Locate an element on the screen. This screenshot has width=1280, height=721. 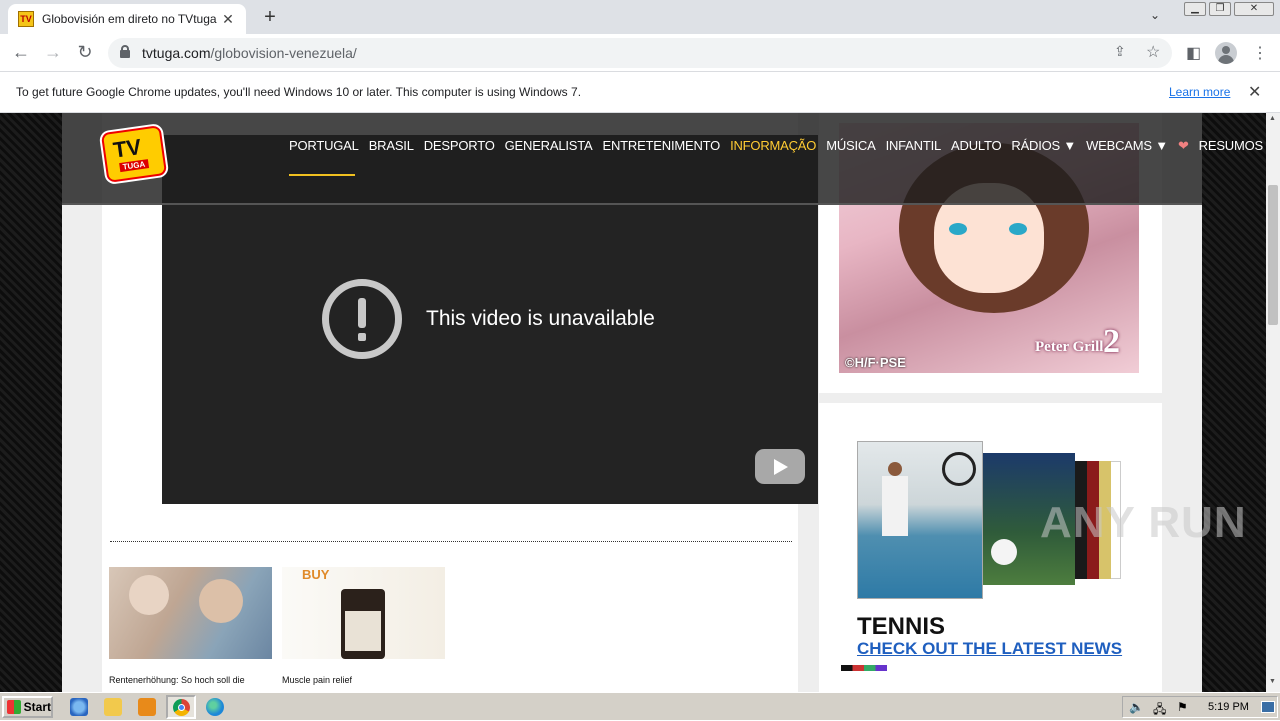
start-button: Start is located at coordinates (27, 707).